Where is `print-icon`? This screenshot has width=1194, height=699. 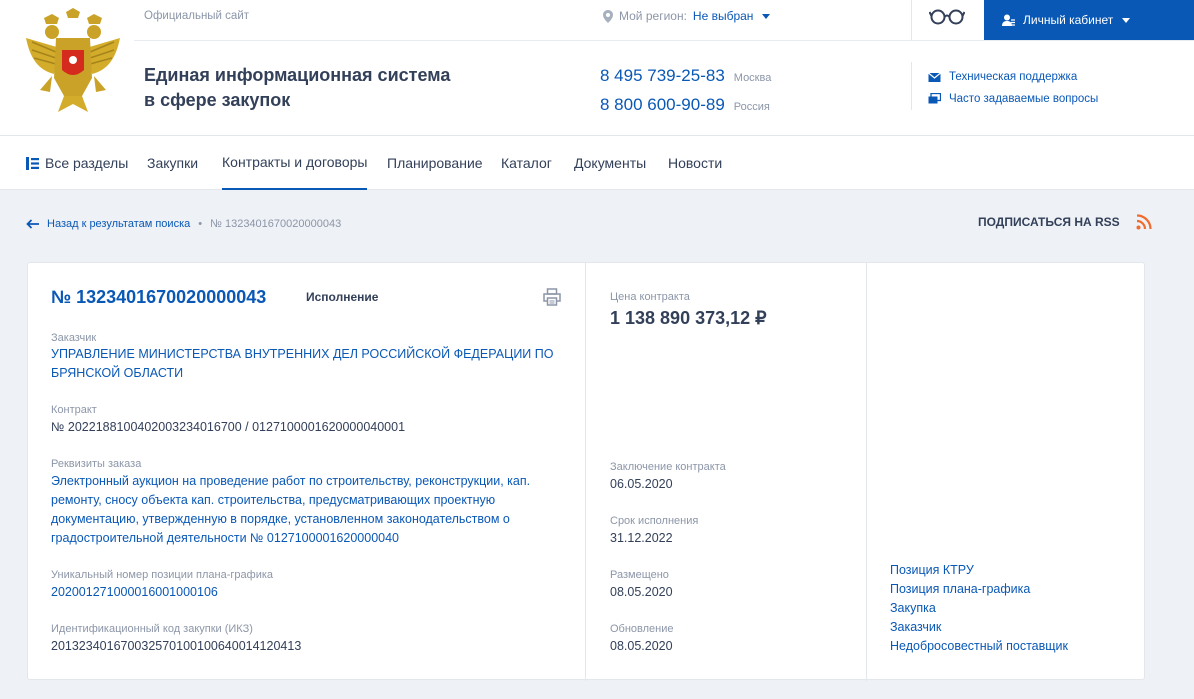
print-icon is located at coordinates (552, 297).